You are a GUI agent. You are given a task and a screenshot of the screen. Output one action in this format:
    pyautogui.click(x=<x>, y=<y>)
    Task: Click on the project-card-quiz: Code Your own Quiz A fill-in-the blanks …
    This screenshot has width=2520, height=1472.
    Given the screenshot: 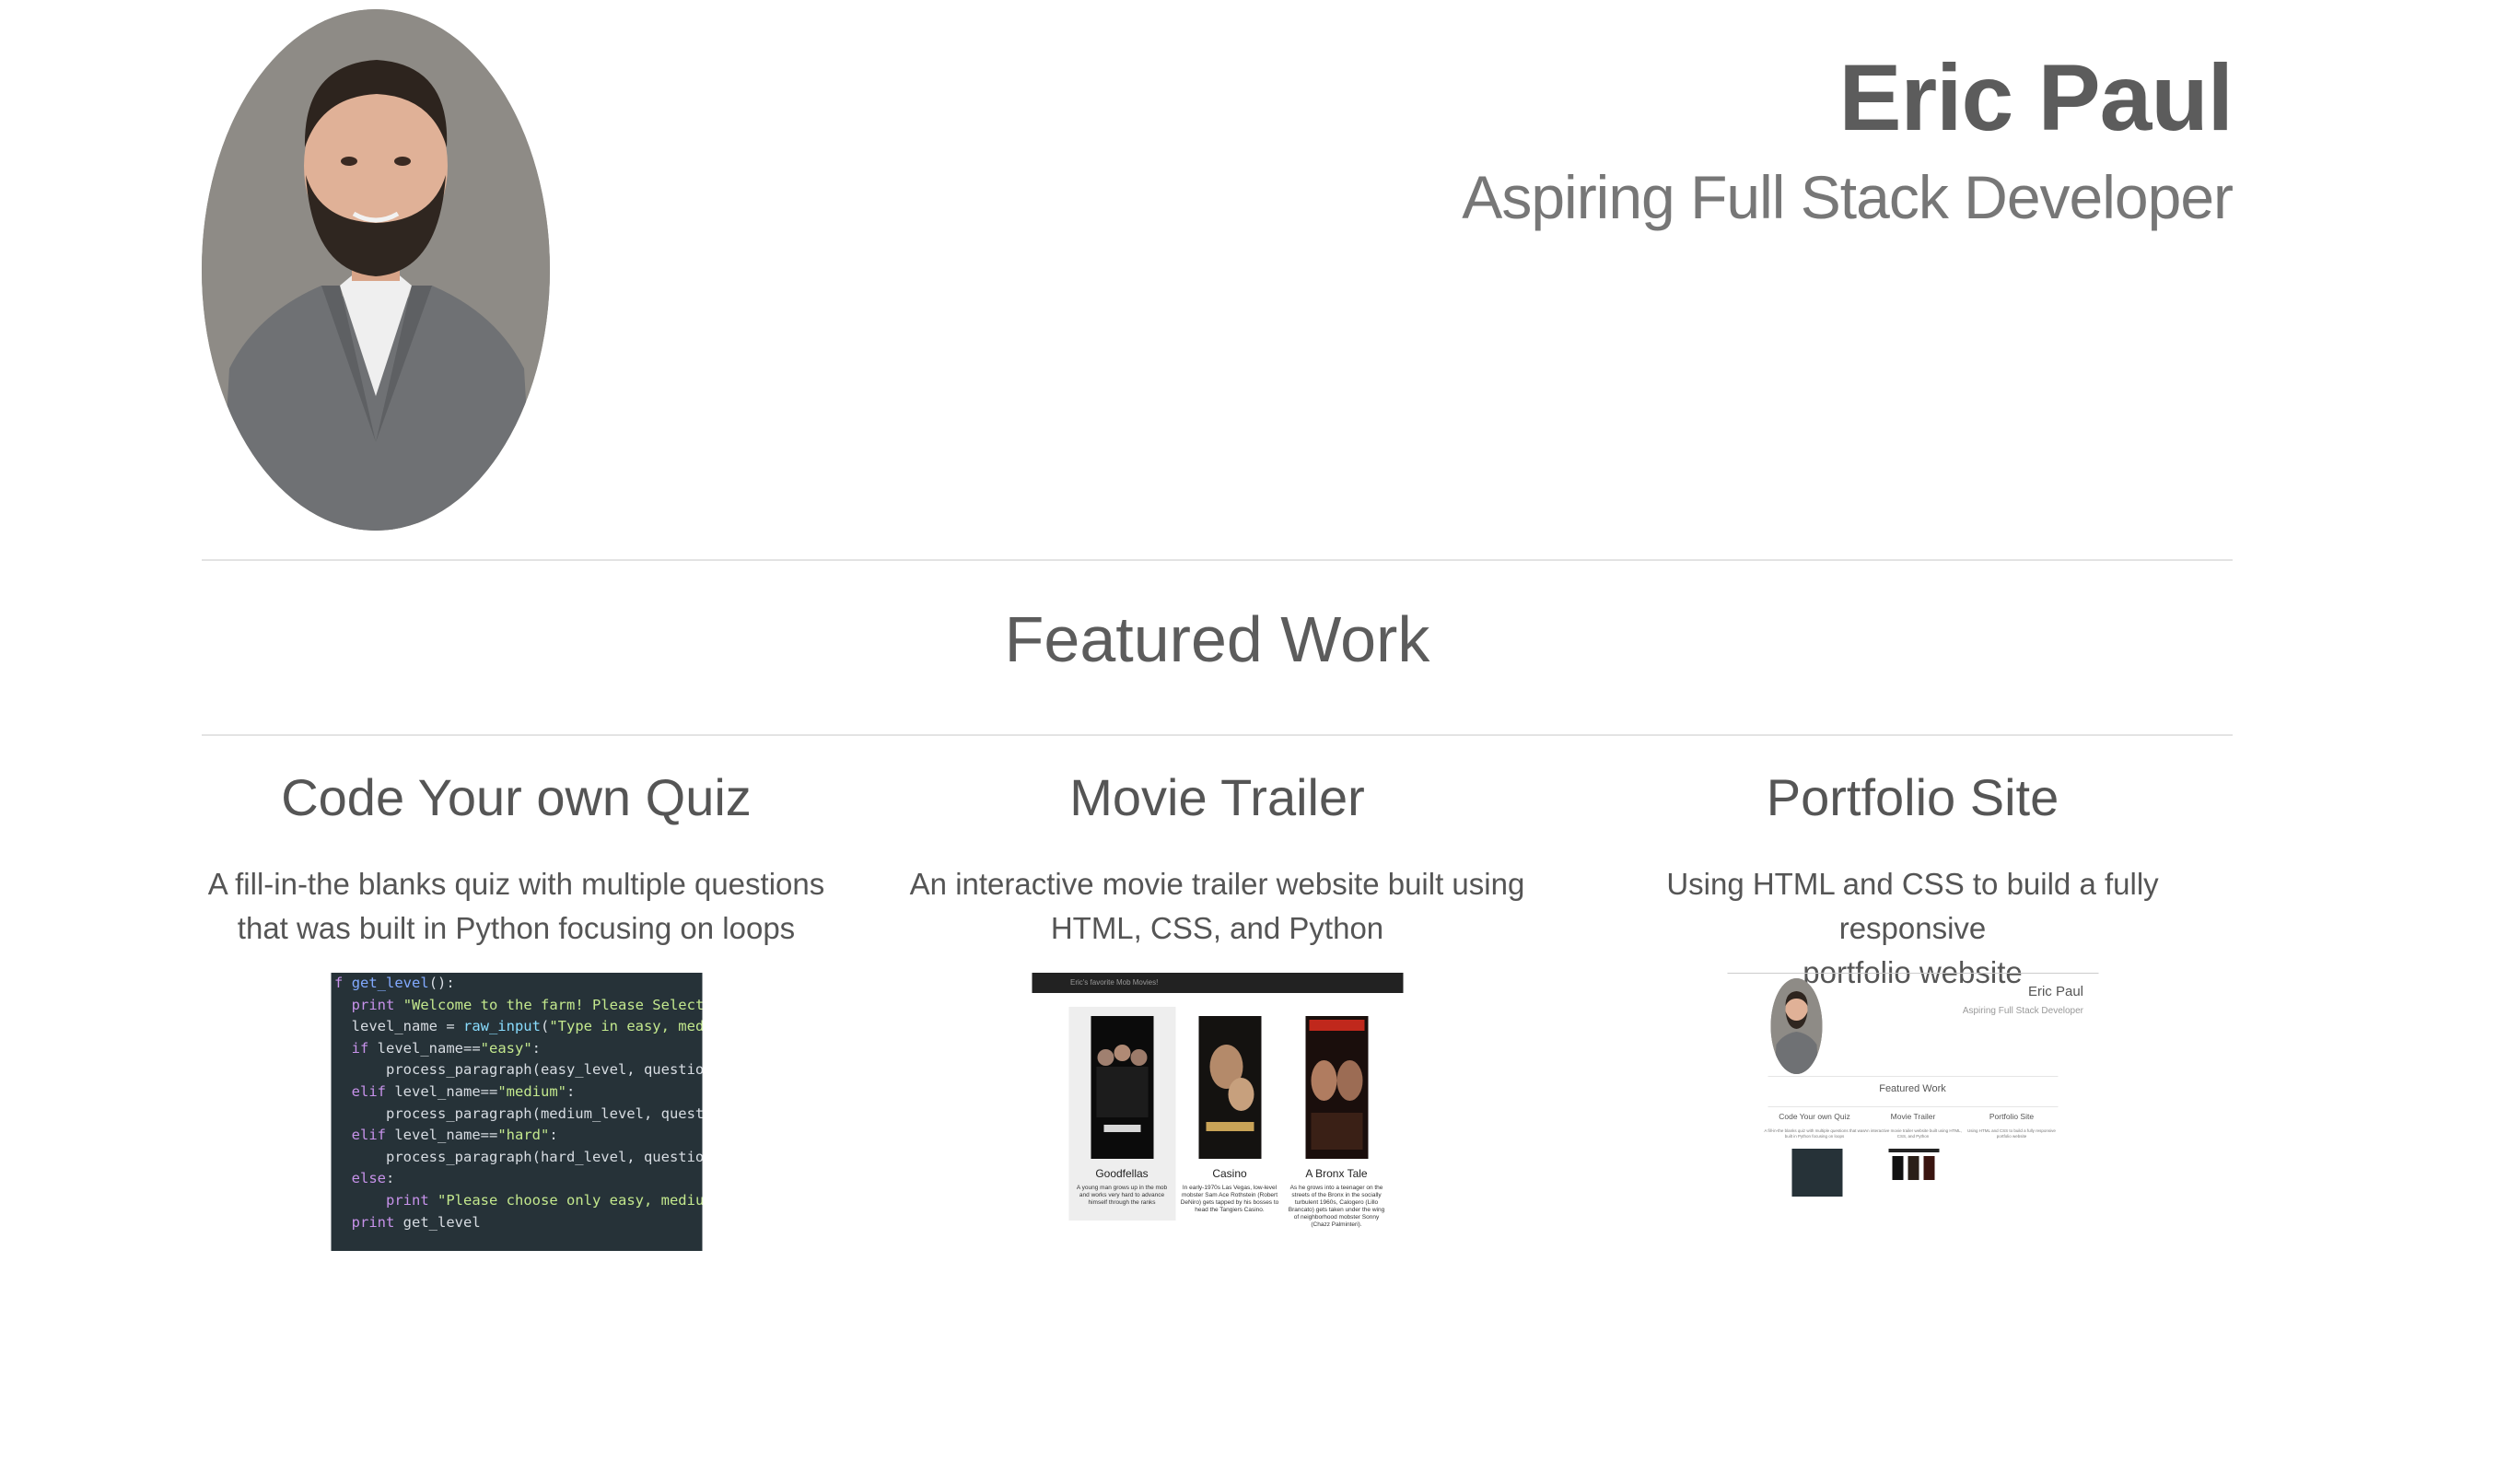 What is the action you would take?
    pyautogui.click(x=516, y=1008)
    